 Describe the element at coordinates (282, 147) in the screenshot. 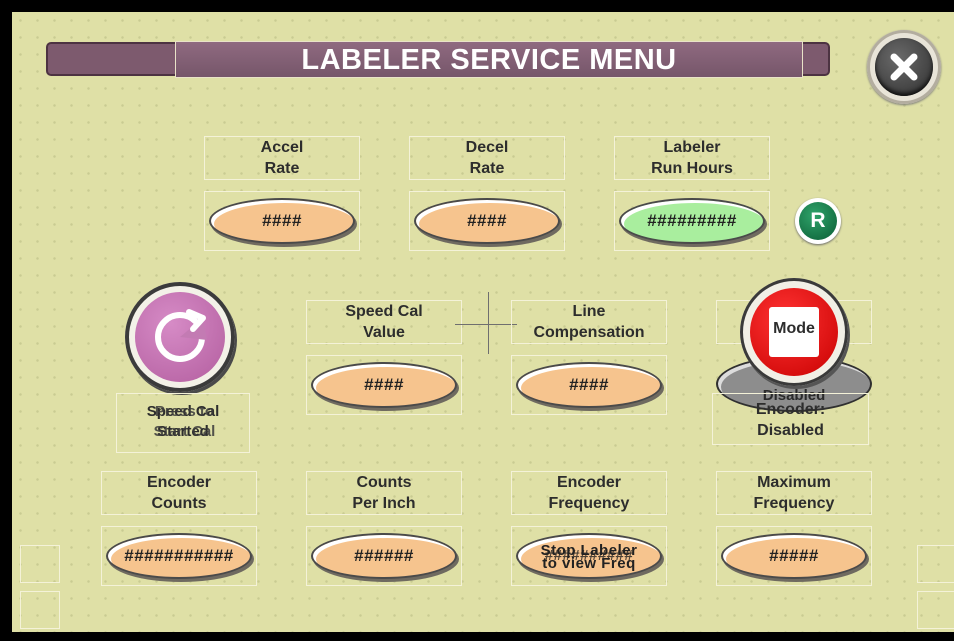

I see `accel-rate-label-line1: Accel` at that location.